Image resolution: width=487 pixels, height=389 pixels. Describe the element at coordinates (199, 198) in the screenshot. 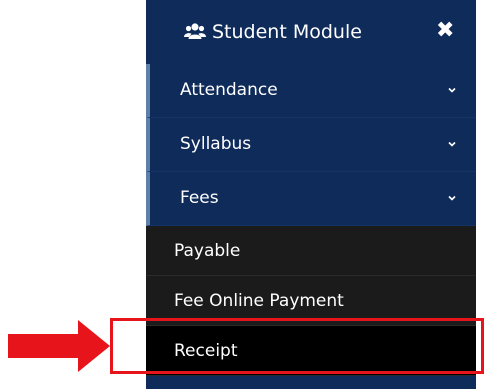

I see `menu-item-label: Fees` at that location.